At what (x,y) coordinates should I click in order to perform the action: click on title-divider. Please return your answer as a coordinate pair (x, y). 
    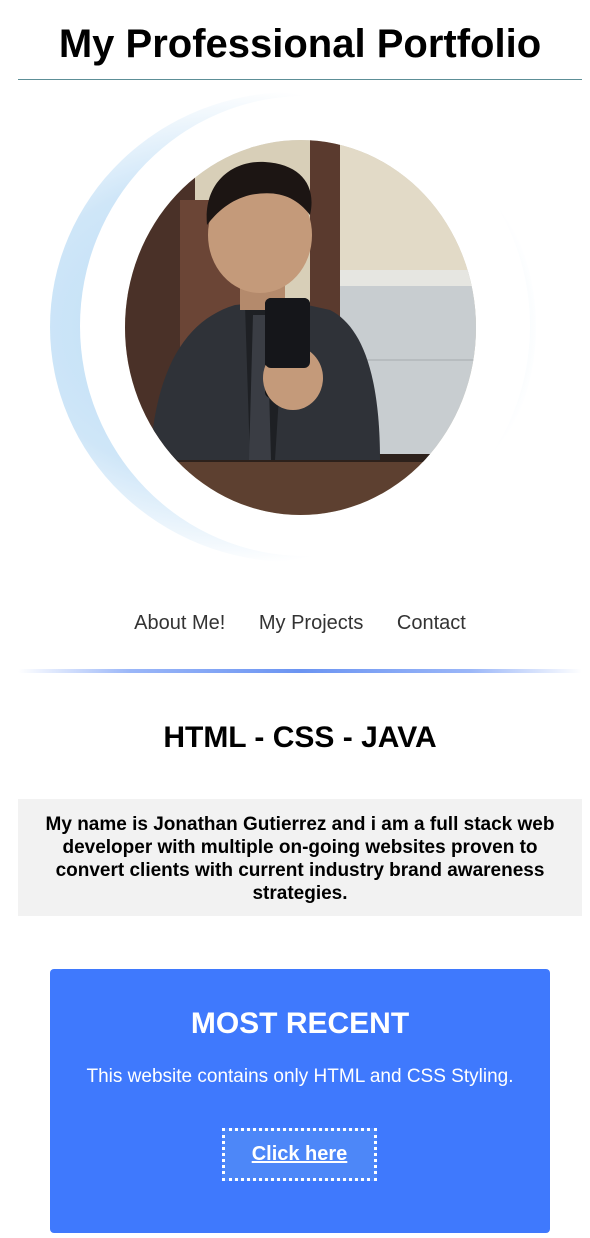
    Looking at the image, I should click on (300, 79).